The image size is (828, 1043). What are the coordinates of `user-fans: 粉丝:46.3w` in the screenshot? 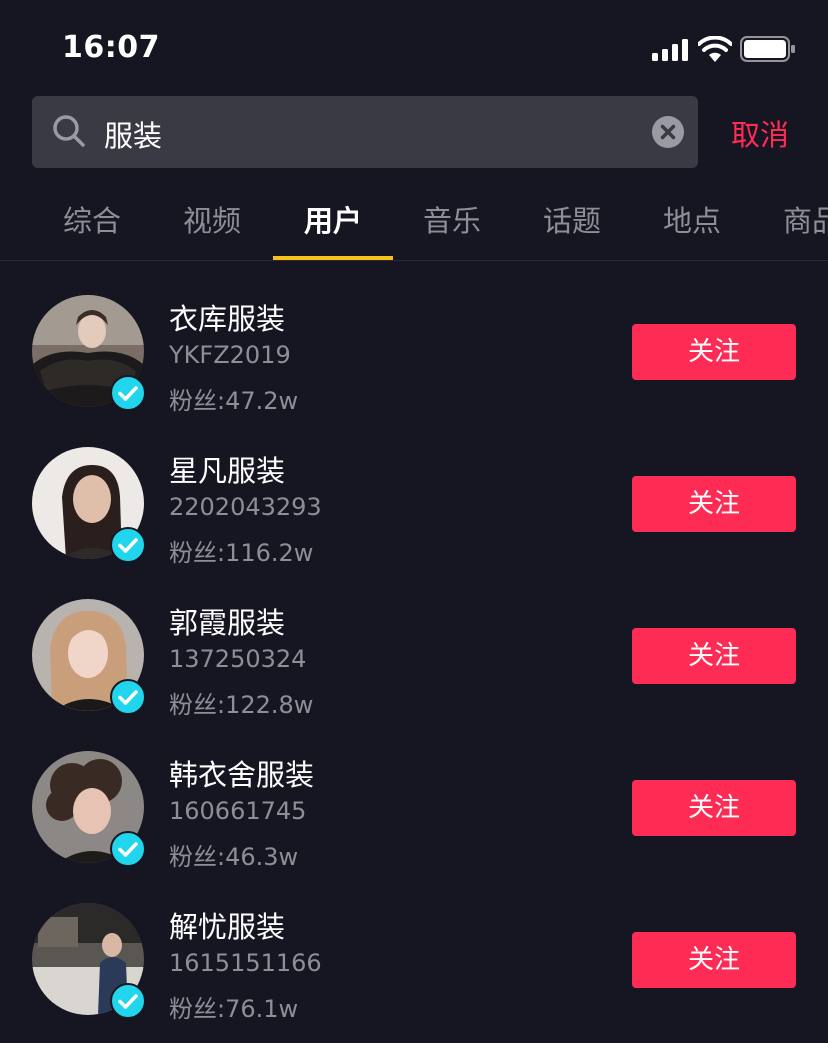 It's located at (234, 857).